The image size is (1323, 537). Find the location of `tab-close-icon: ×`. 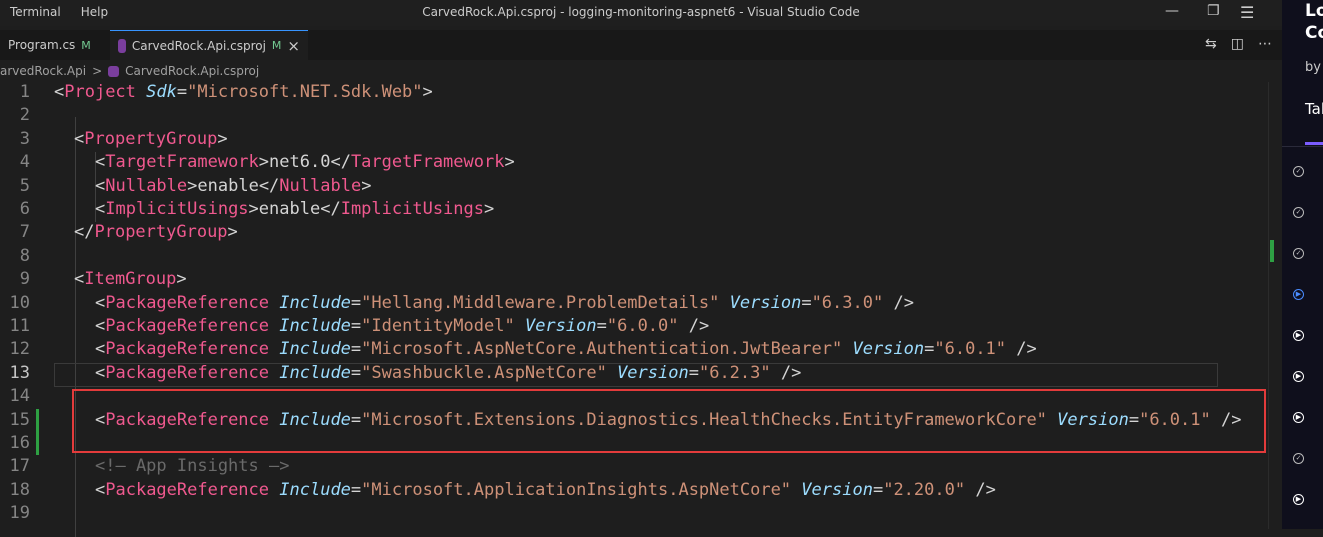

tab-close-icon: × is located at coordinates (293, 46).